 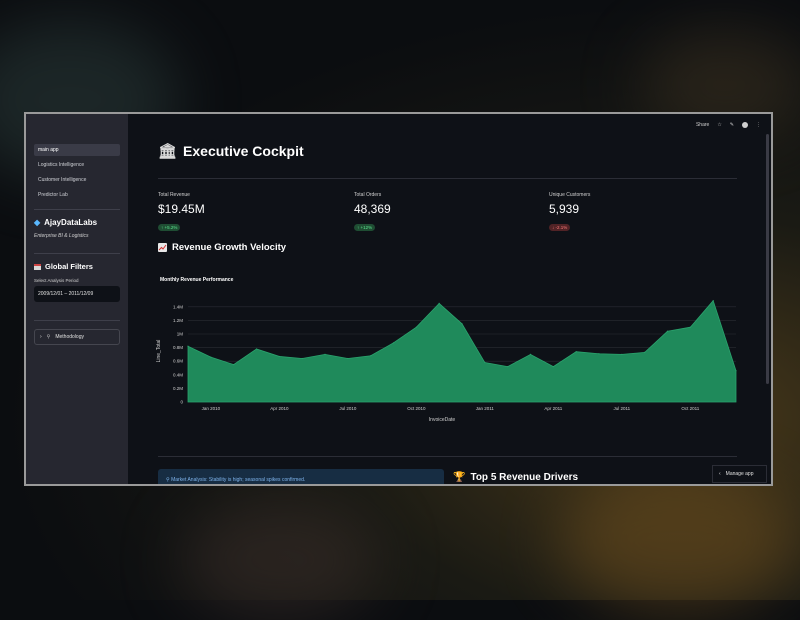 I want to click on metric-delta: ↓ -2.1%, so click(x=560, y=227).